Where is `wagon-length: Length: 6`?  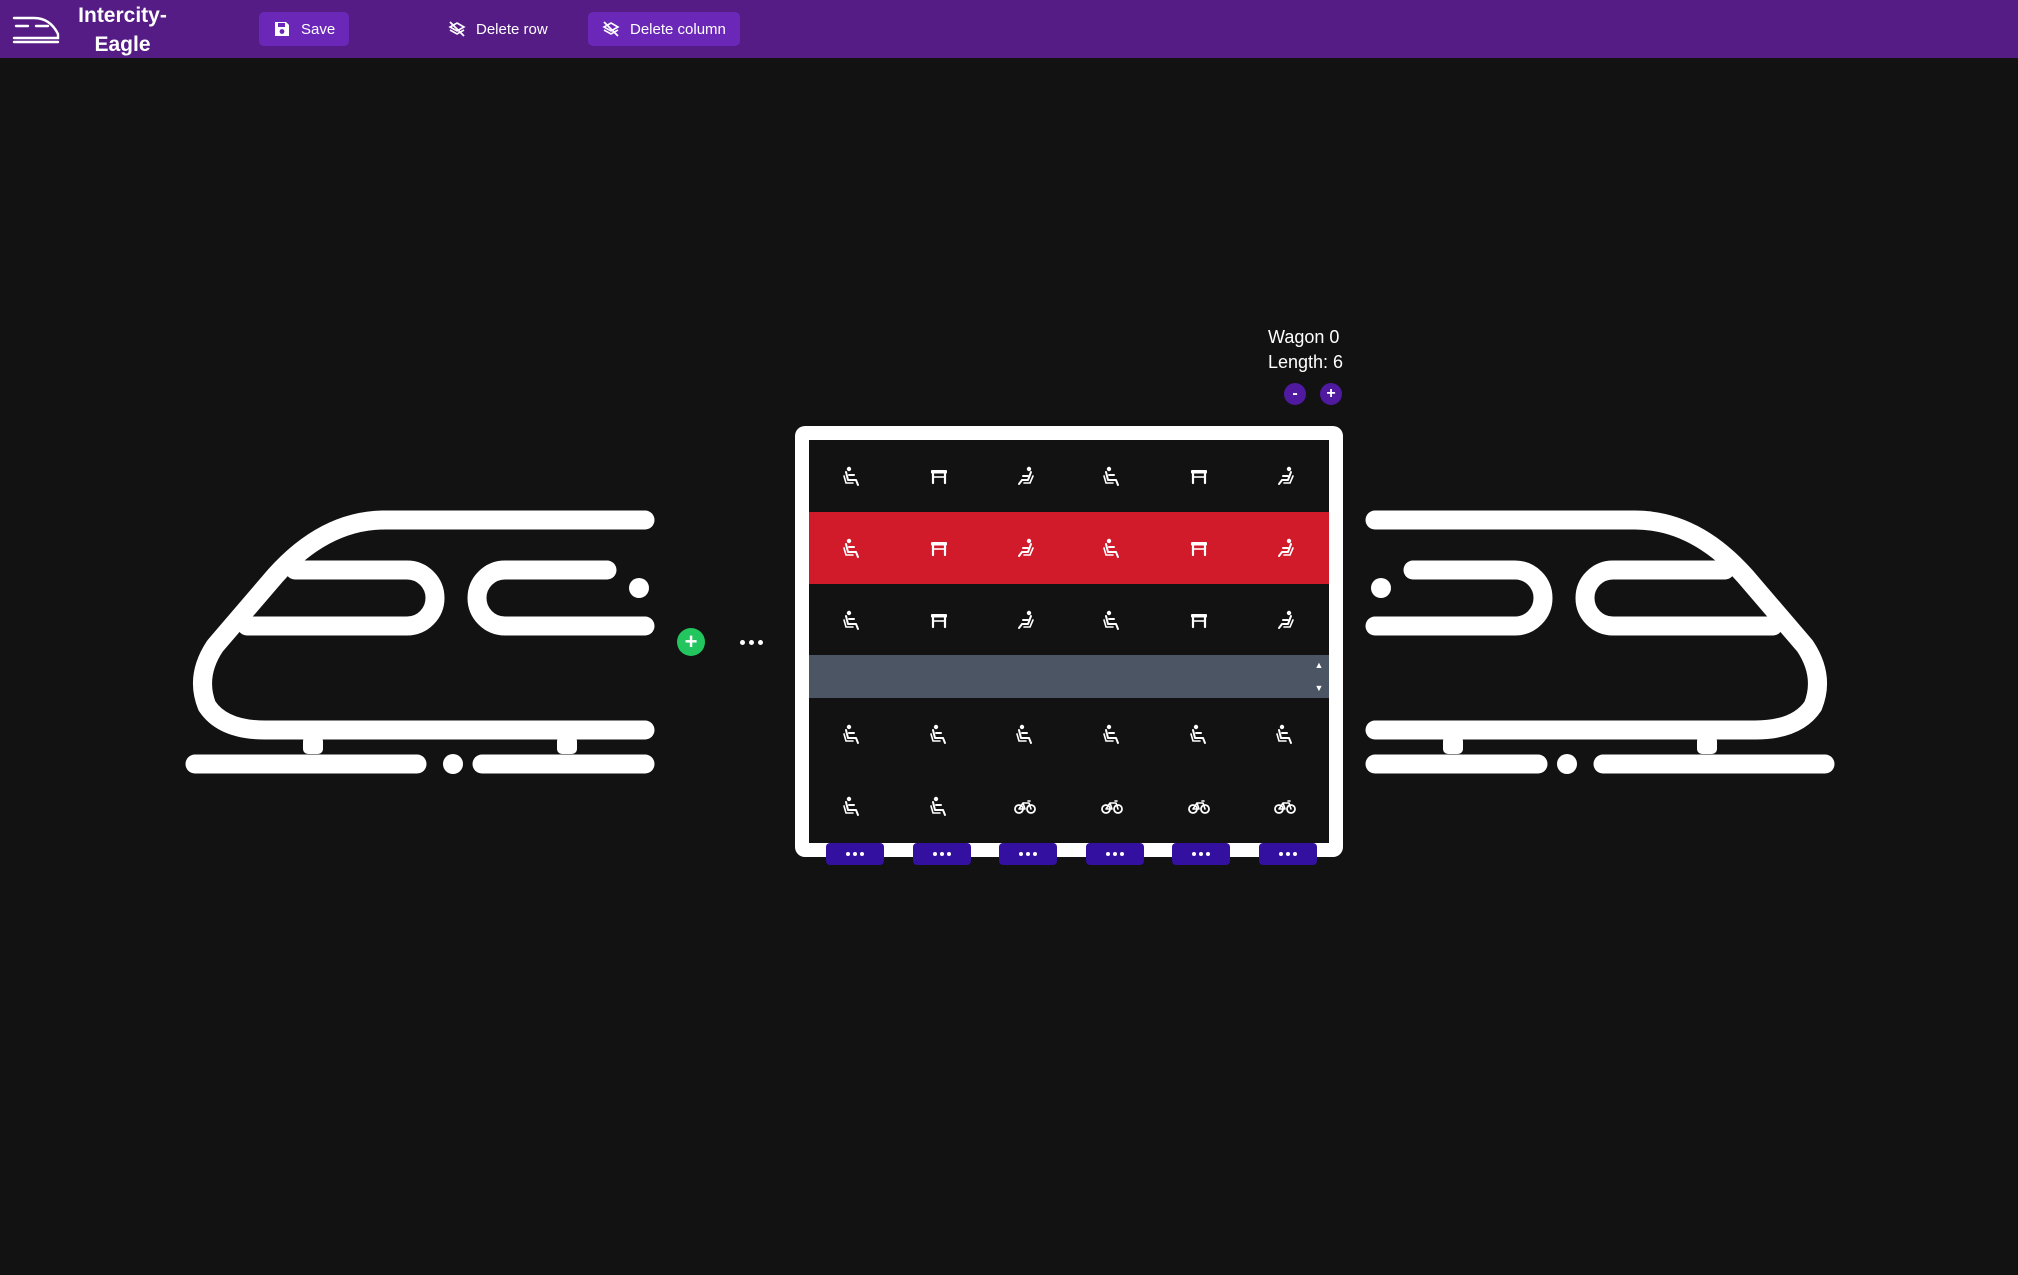 wagon-length: Length: 6 is located at coordinates (1306, 362).